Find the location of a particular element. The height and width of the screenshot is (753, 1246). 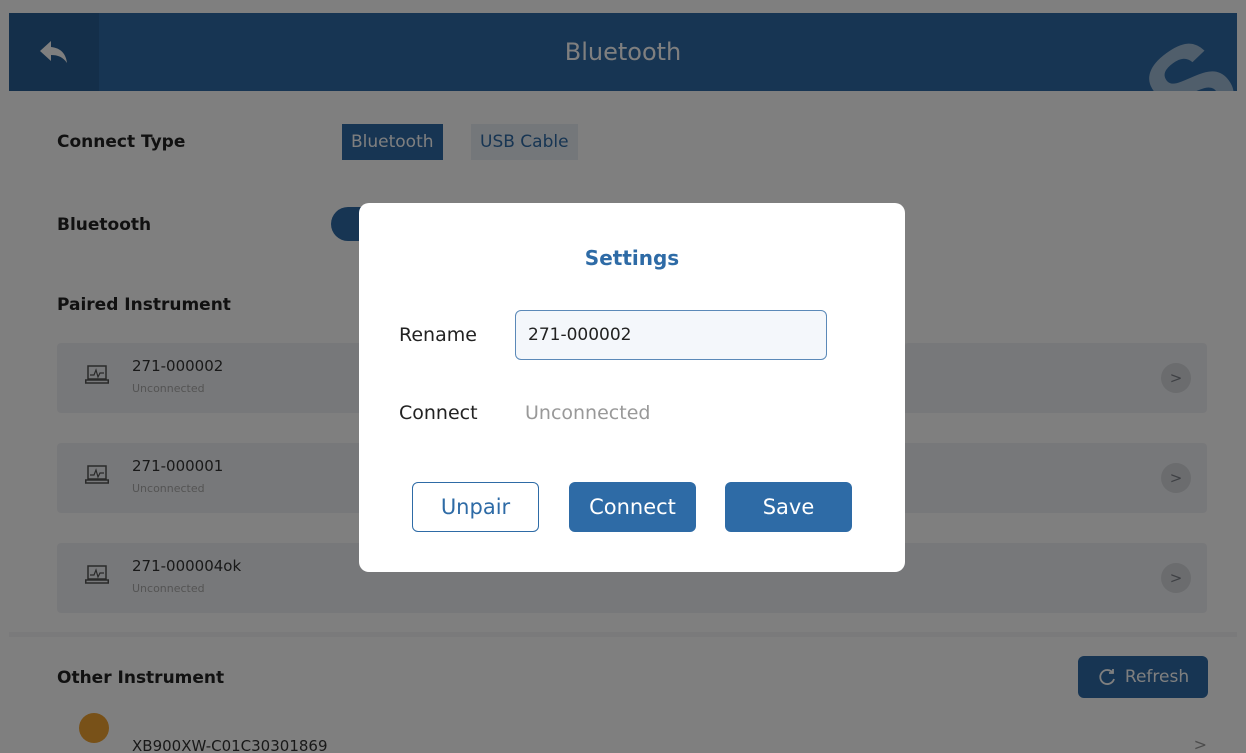

connect-label: Connect is located at coordinates (438, 413).